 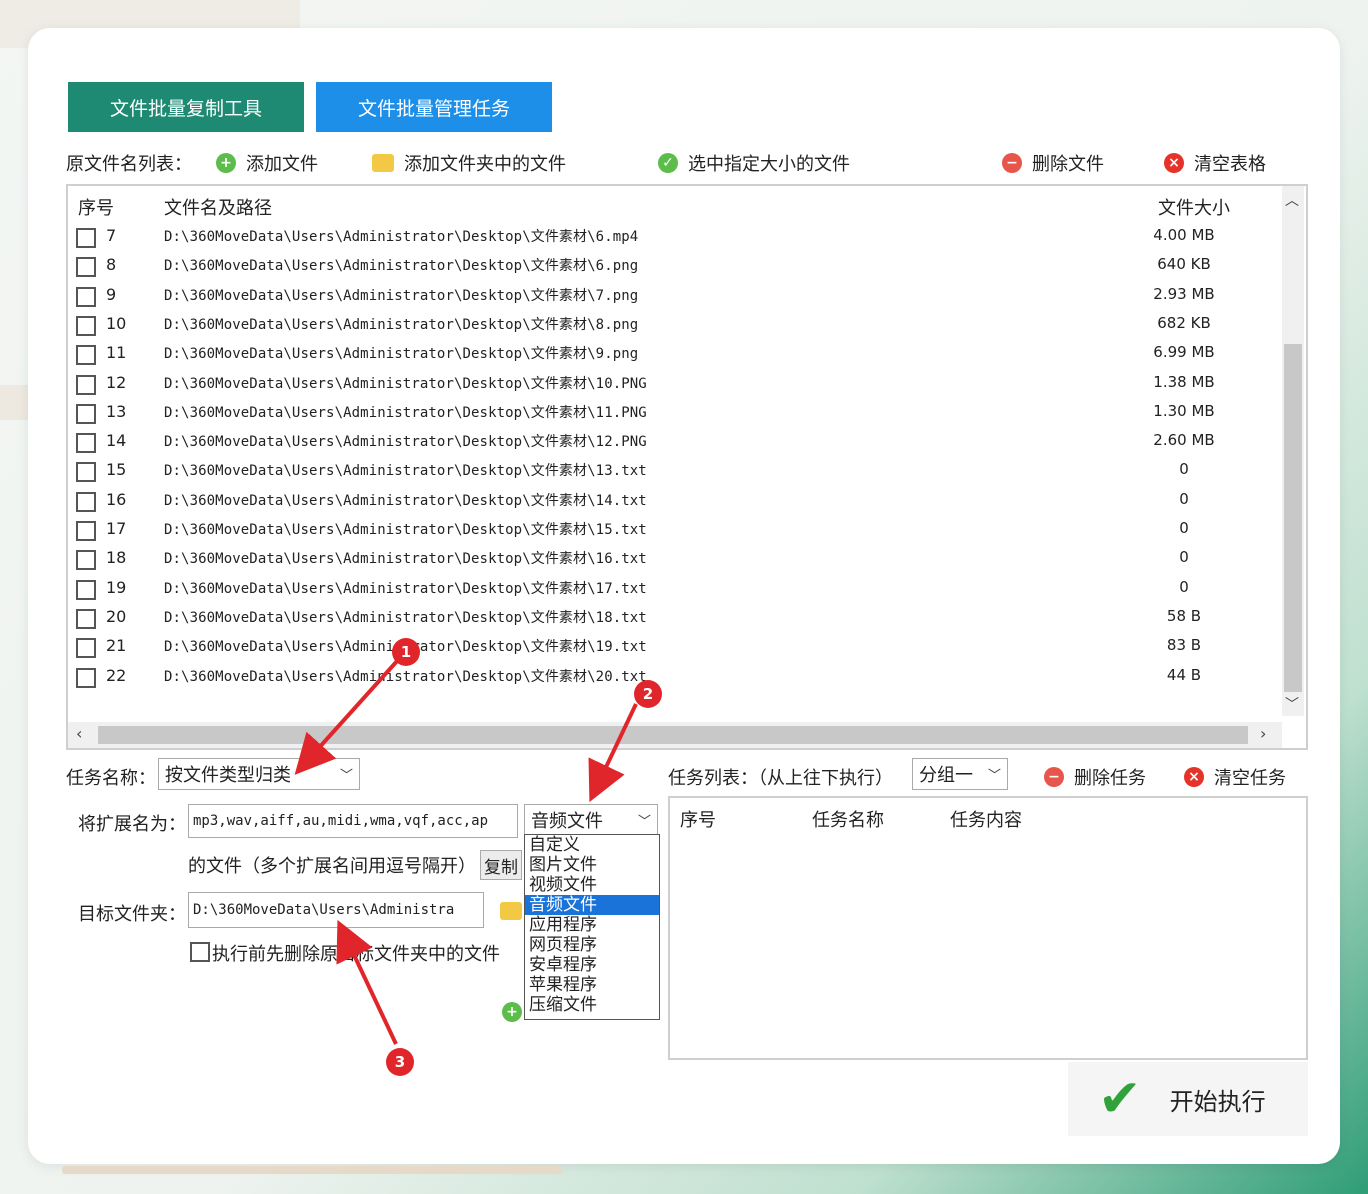 What do you see at coordinates (400, 1062) in the screenshot?
I see `annotation-badge-3: 3` at bounding box center [400, 1062].